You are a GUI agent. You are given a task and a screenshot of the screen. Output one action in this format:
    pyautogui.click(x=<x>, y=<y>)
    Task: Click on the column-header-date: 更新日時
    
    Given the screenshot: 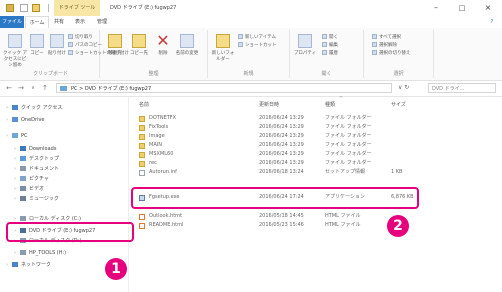 What is the action you would take?
    pyautogui.click(x=269, y=105)
    